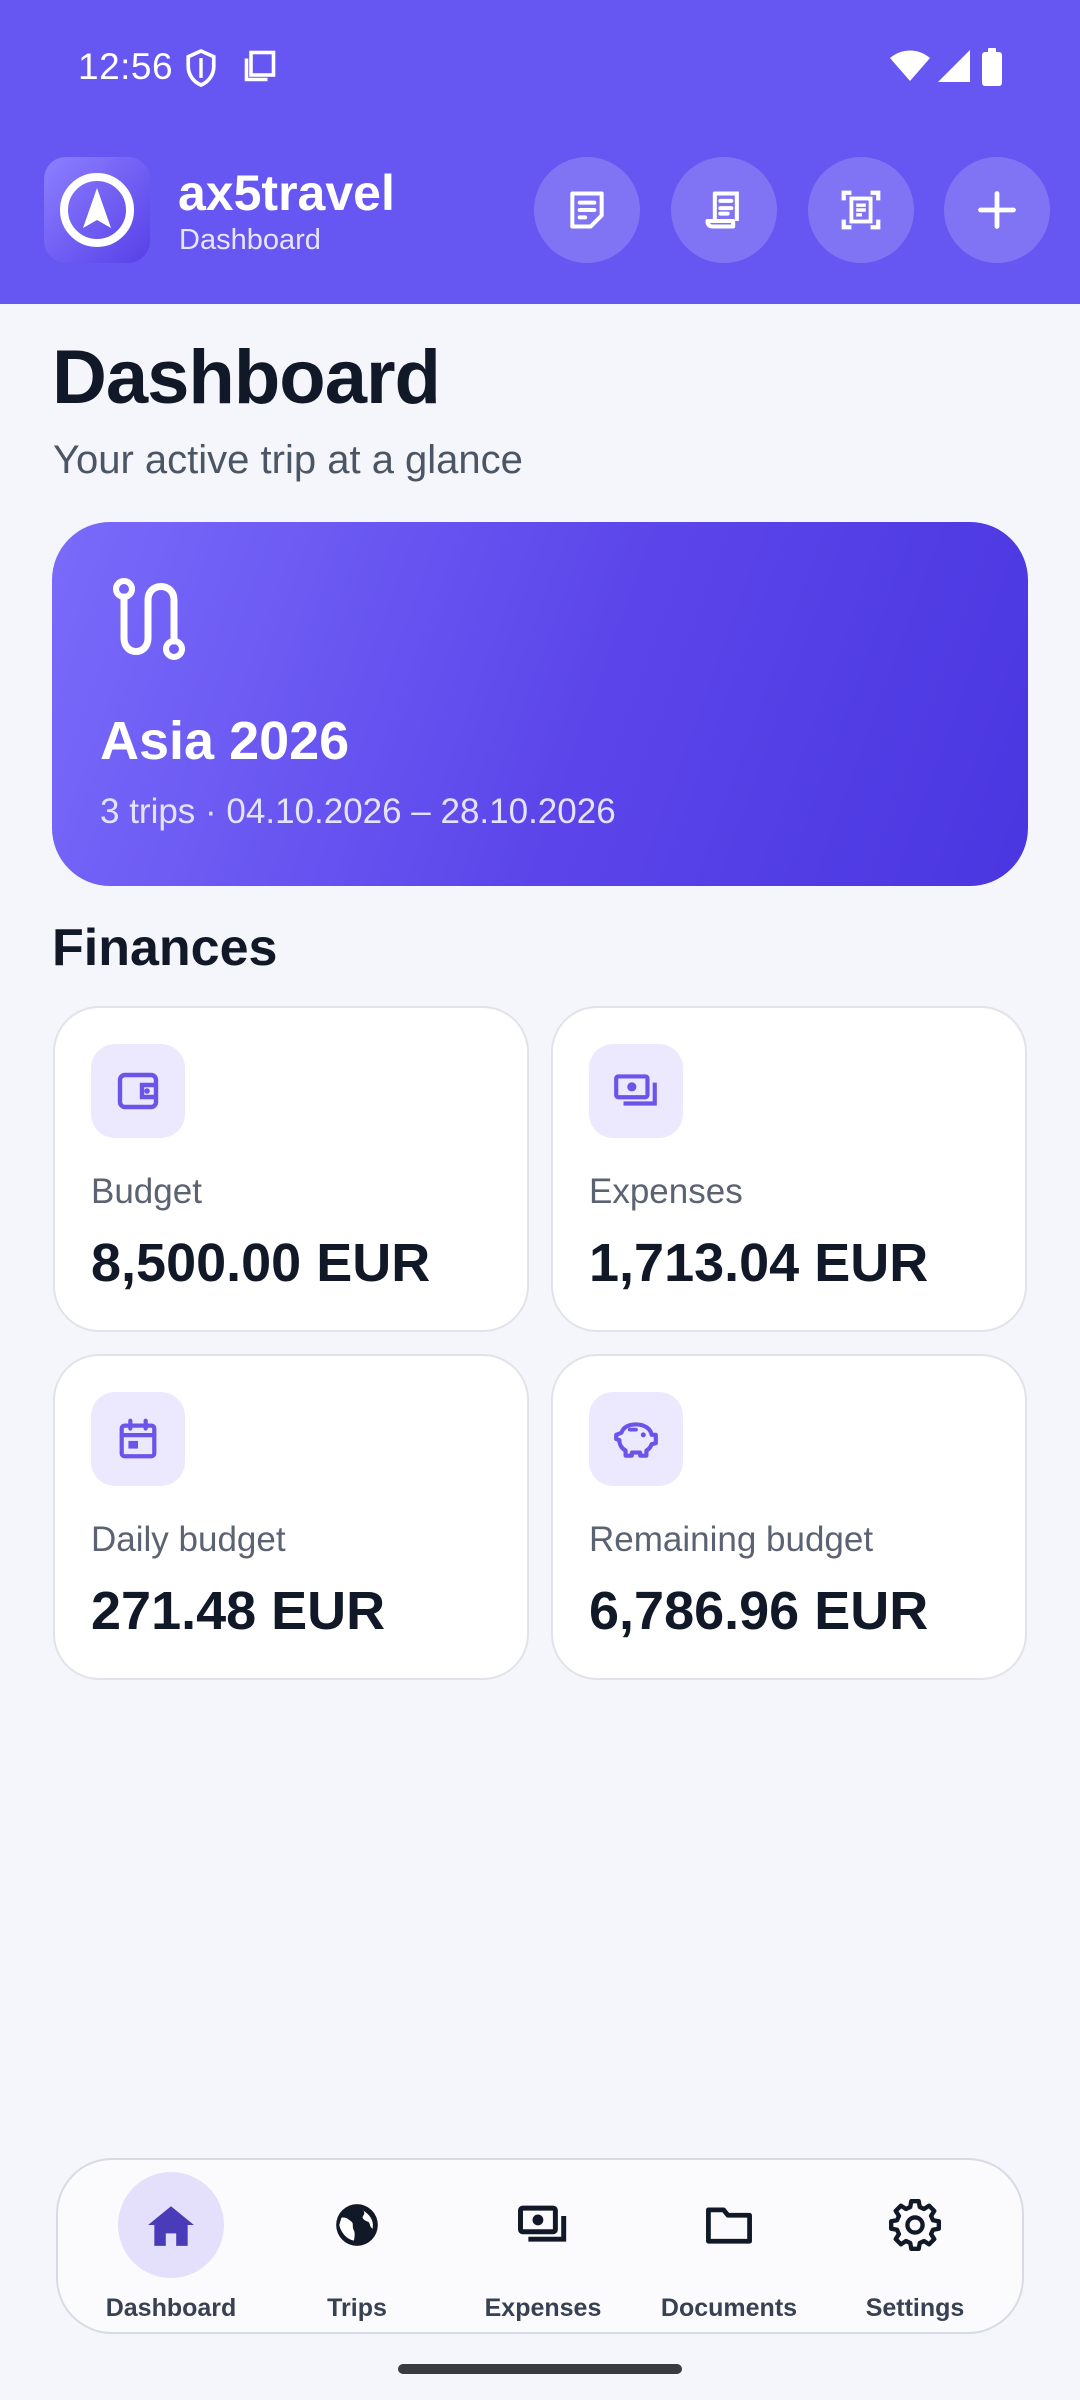  I want to click on nav-label-trips: Trips, so click(357, 2308).